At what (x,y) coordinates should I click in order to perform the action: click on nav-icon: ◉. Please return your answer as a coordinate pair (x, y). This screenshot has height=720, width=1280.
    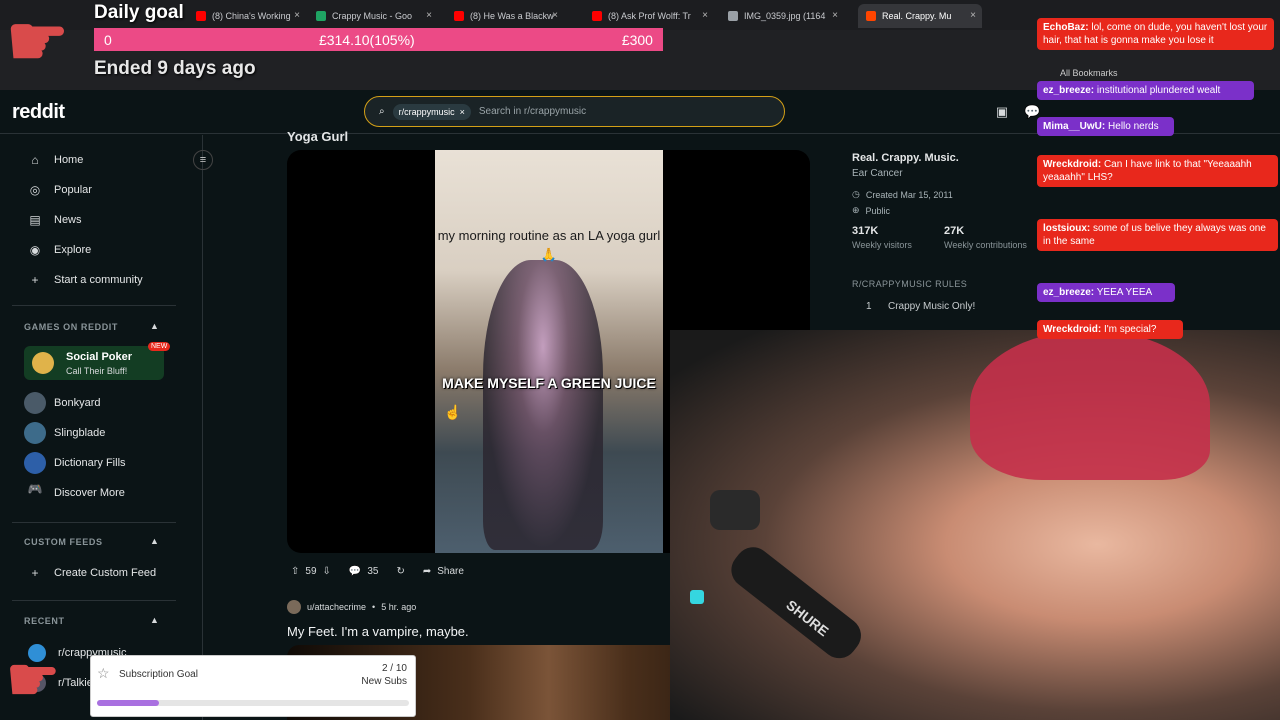
    Looking at the image, I should click on (35, 250).